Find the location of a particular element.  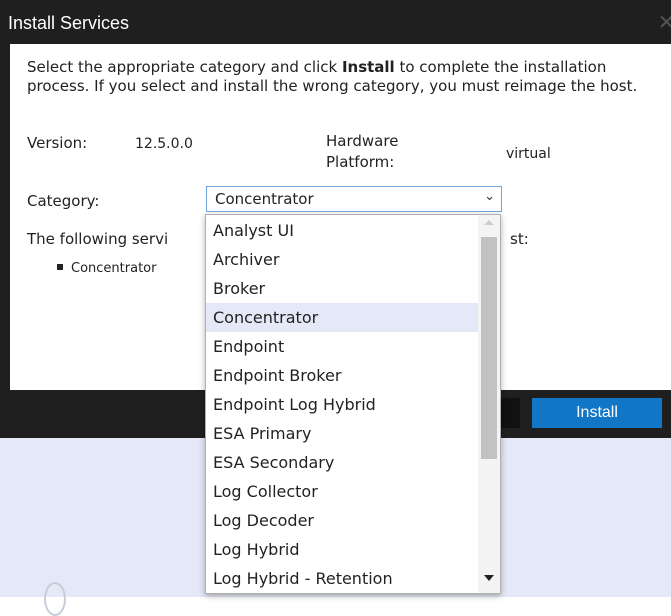

dropdown-option: Log Hybrid - Retention is located at coordinates (342, 578).